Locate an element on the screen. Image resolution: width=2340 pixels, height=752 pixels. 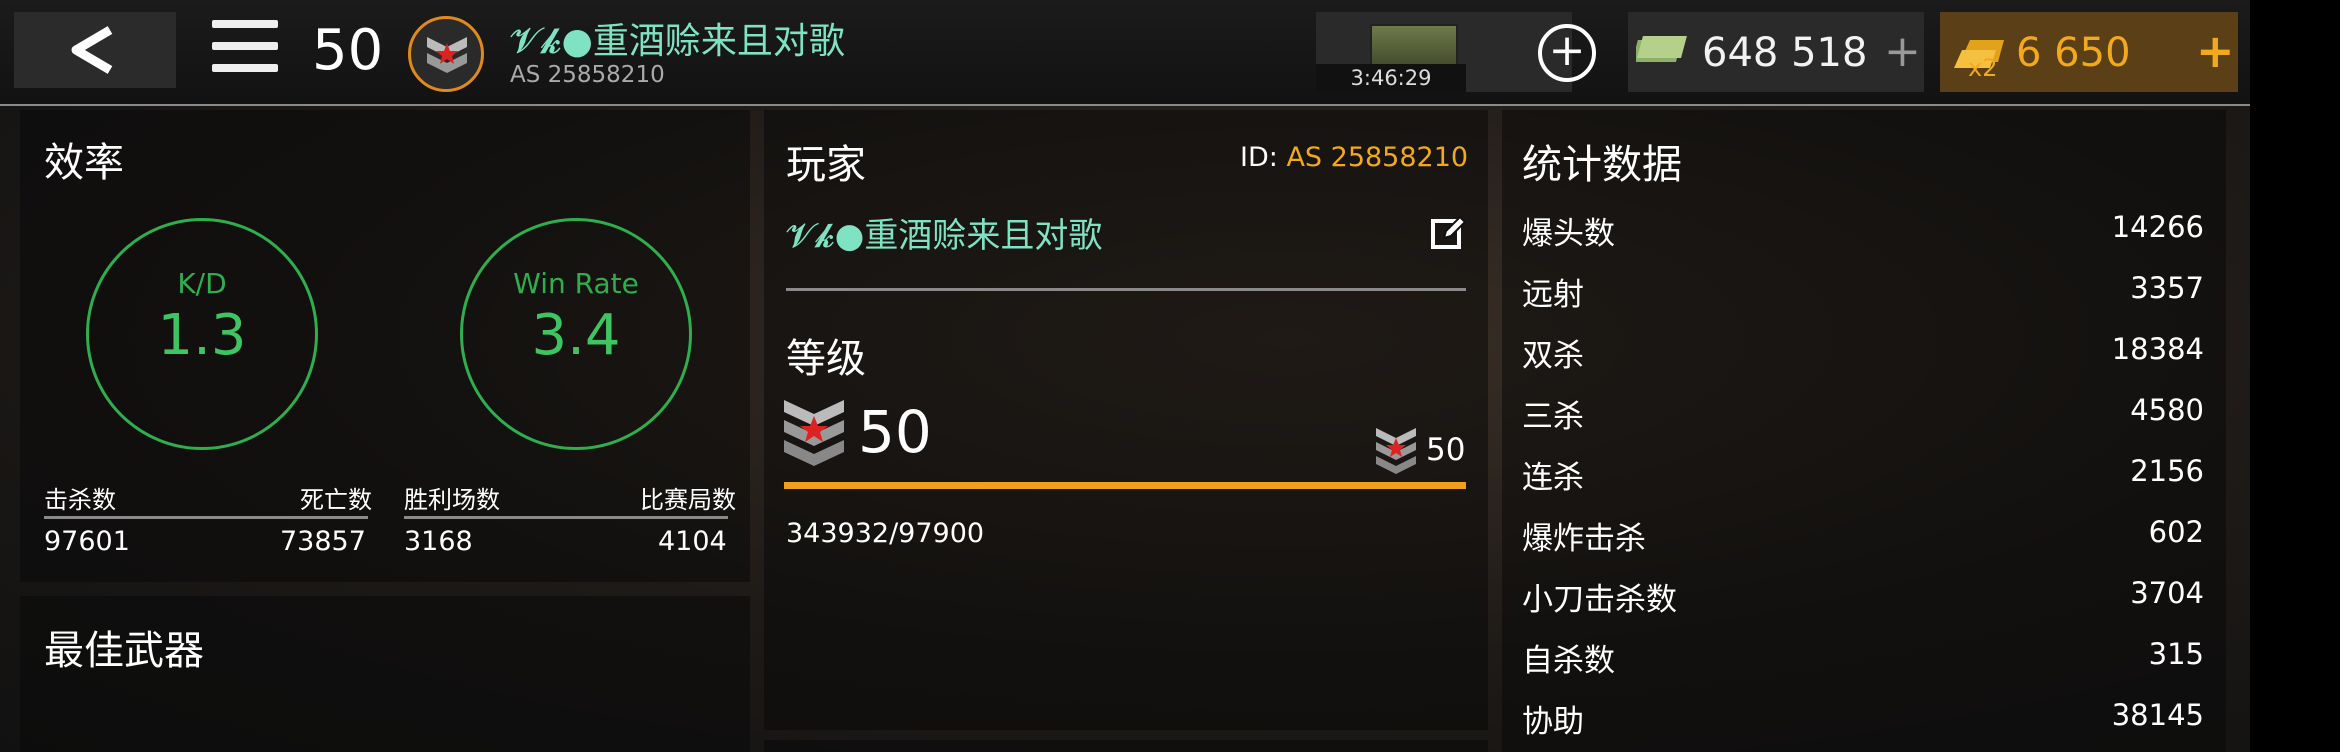
stat-row: 协助 38145 is located at coordinates (1863, 718).